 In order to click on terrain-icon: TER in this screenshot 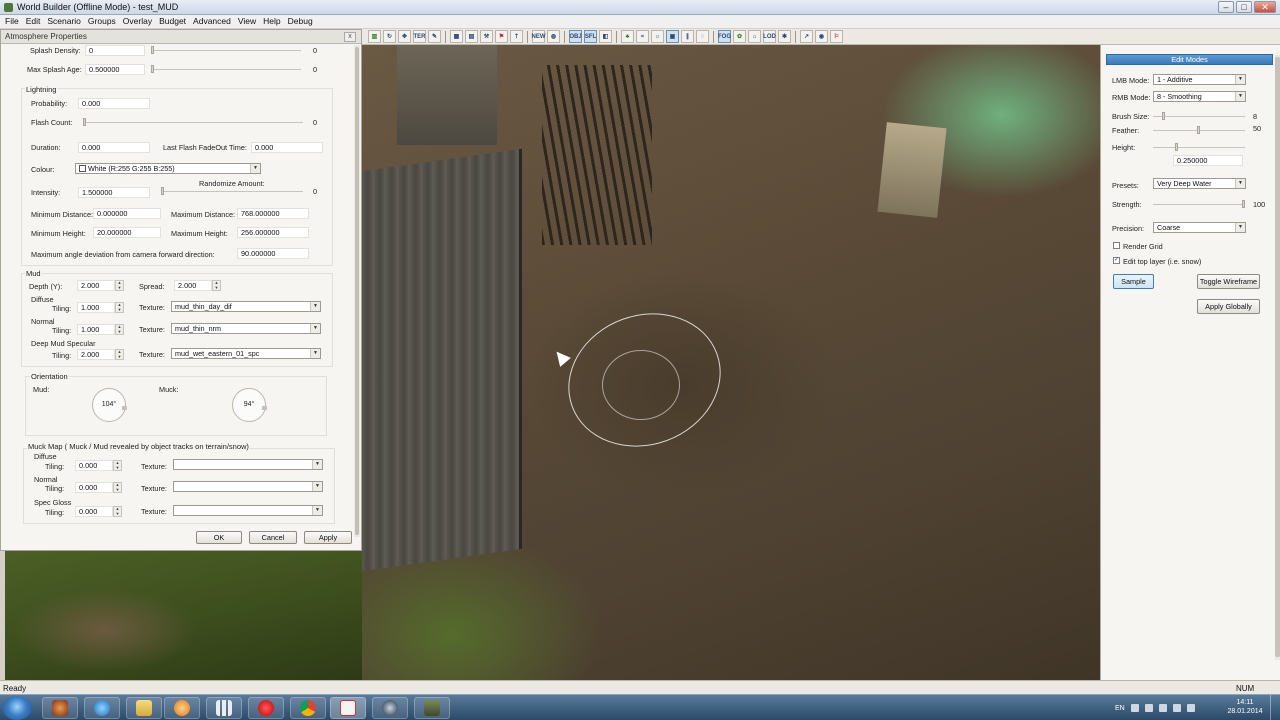, I will do `click(419, 36)`.